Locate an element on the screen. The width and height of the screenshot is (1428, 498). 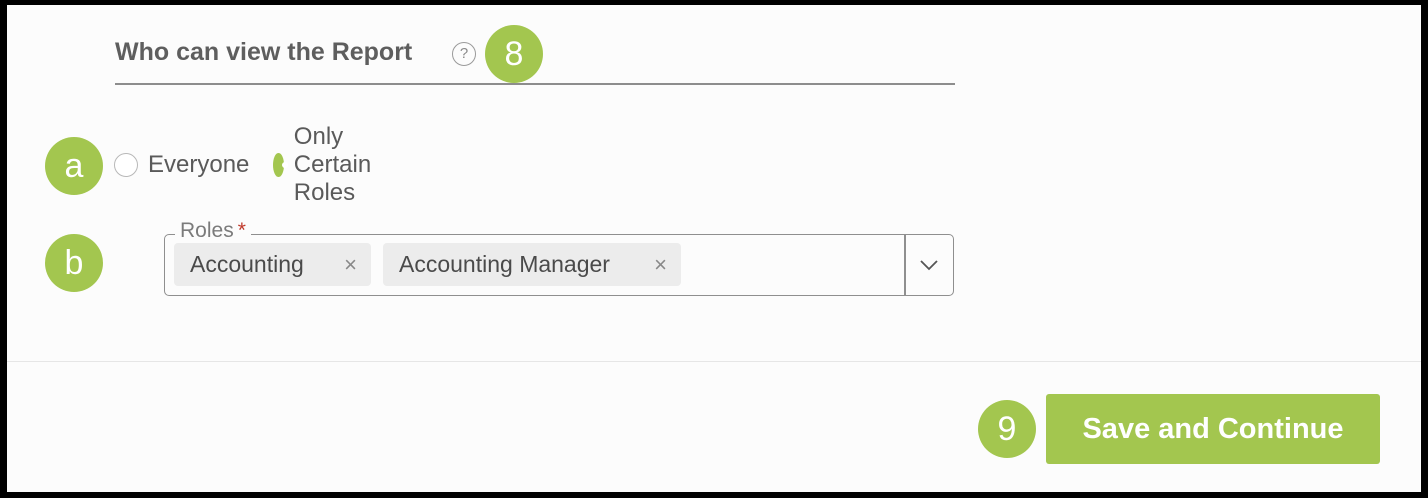
role-chip-accounting: Accounting × is located at coordinates (272, 264).